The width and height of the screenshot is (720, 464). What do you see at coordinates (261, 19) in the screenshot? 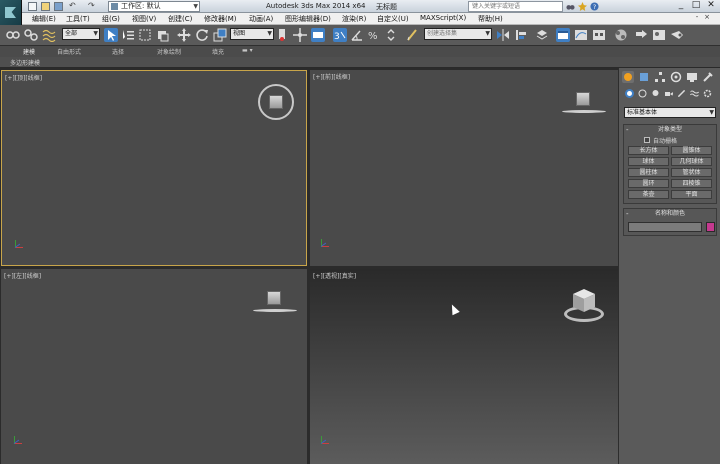
I see `menu-animation: 动画(A)` at bounding box center [261, 19].